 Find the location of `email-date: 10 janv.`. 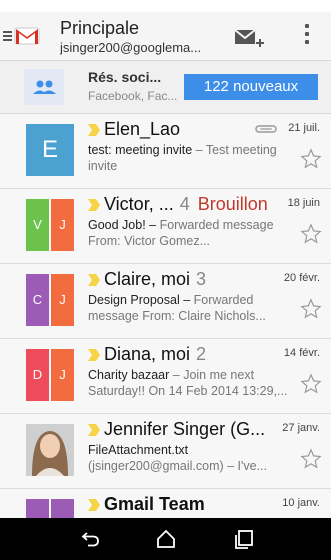

email-date: 10 janv. is located at coordinates (301, 503).